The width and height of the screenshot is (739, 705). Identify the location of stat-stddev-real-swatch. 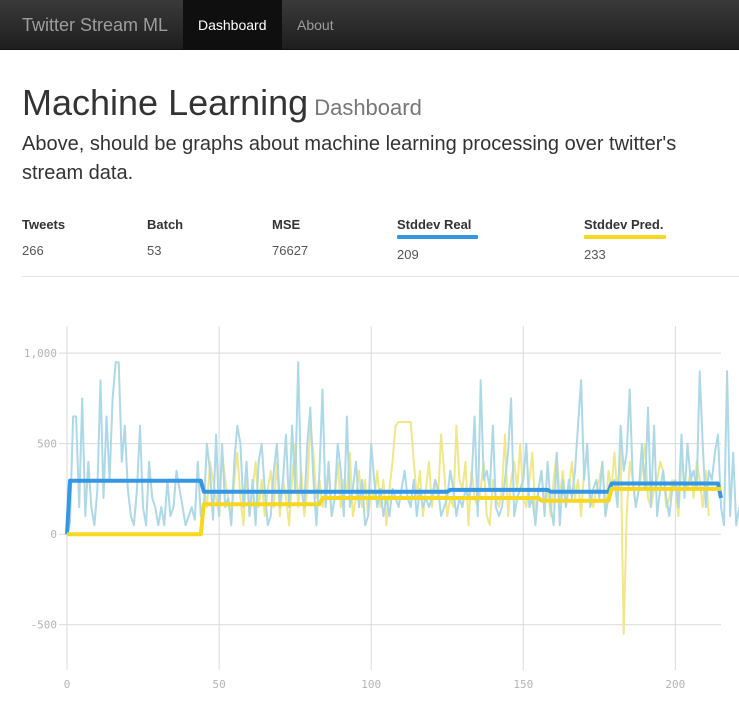
(437, 237).